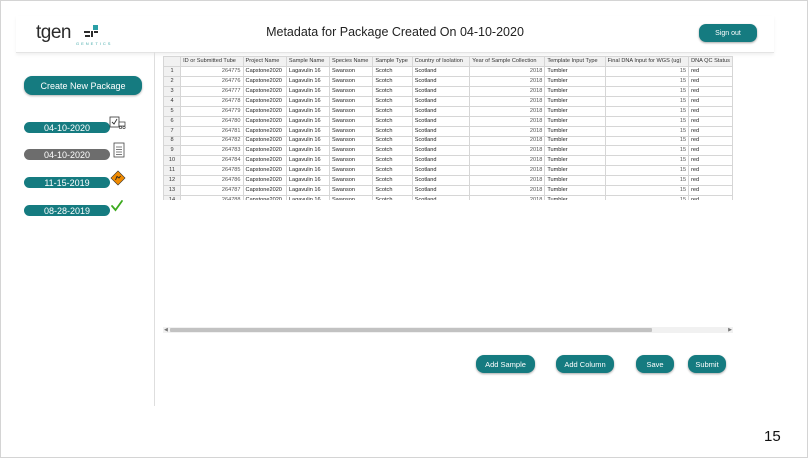 This screenshot has height=460, width=810. Describe the element at coordinates (212, 71) in the screenshot. I see `table-cell: 264775` at that location.